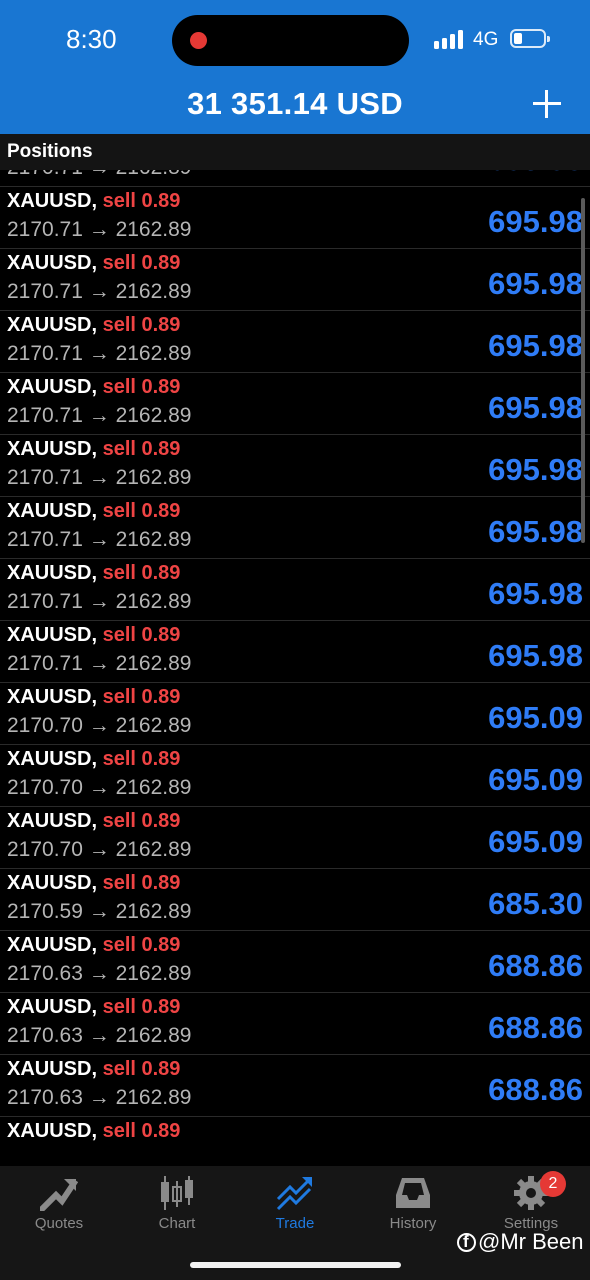 This screenshot has width=590, height=1280. Describe the element at coordinates (99, 911) in the screenshot. I see `position-prices: 2170.59 → 2162.89` at that location.